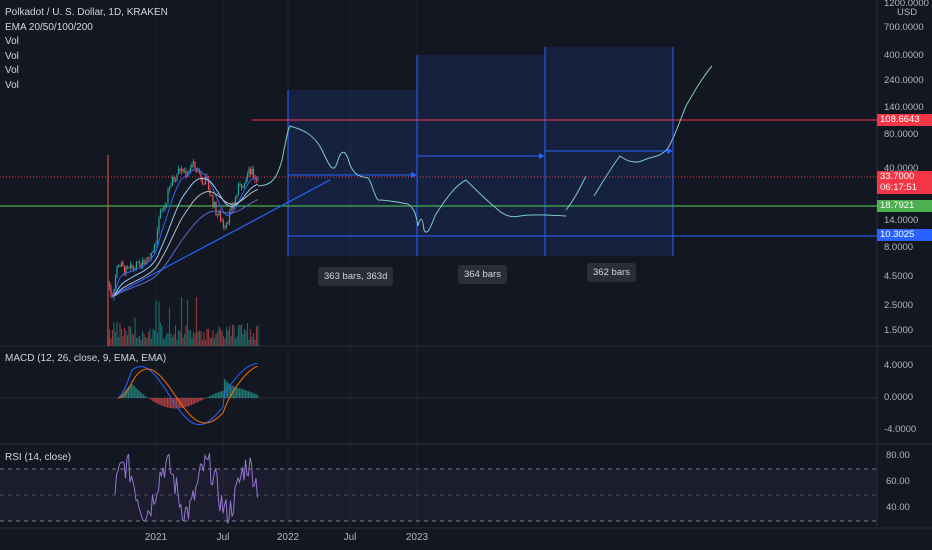 This screenshot has height=550, width=932. What do you see at coordinates (86, 28) in the screenshot?
I see `indicator-ema: EMA 20/50/100/200` at bounding box center [86, 28].